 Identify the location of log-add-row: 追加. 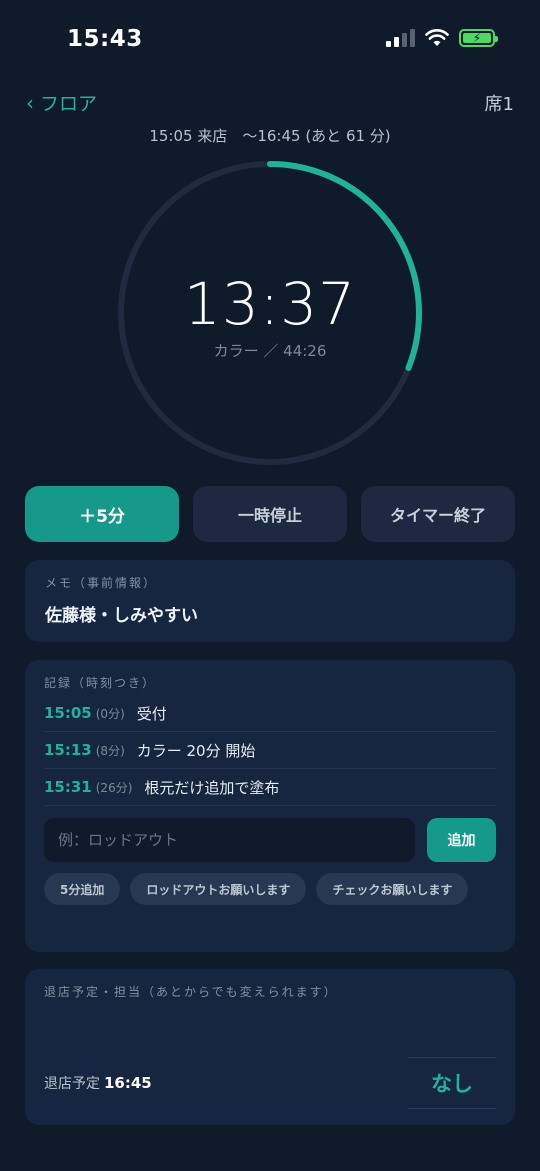
(270, 840).